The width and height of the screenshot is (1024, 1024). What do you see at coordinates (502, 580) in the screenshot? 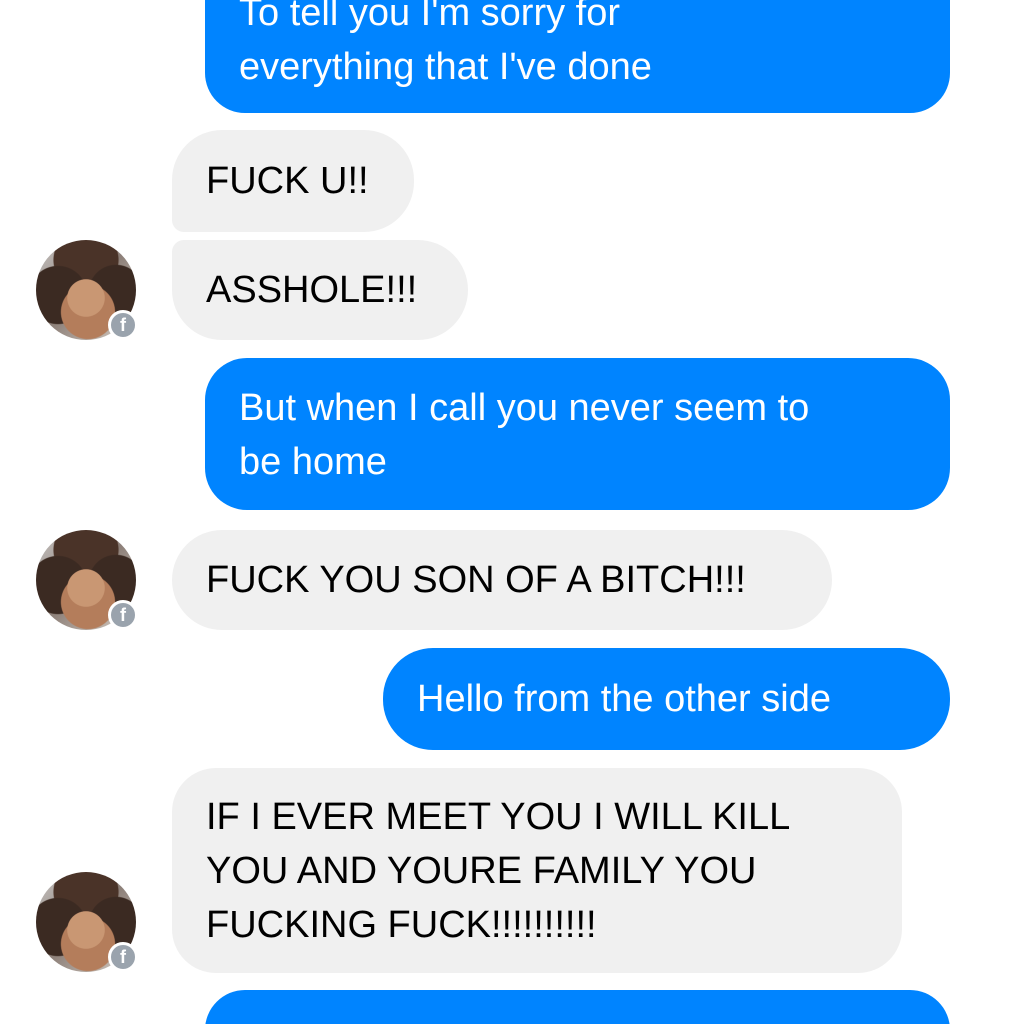
I see `message-received: FUCK YOU SON OF A BITCH!!!` at bounding box center [502, 580].